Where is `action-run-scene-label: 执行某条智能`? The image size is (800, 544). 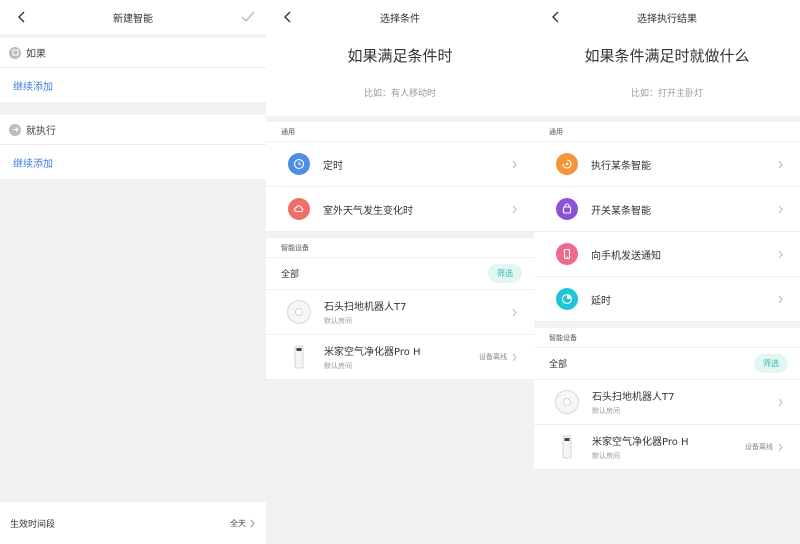
action-run-scene-label: 执行某条智能 is located at coordinates (621, 166).